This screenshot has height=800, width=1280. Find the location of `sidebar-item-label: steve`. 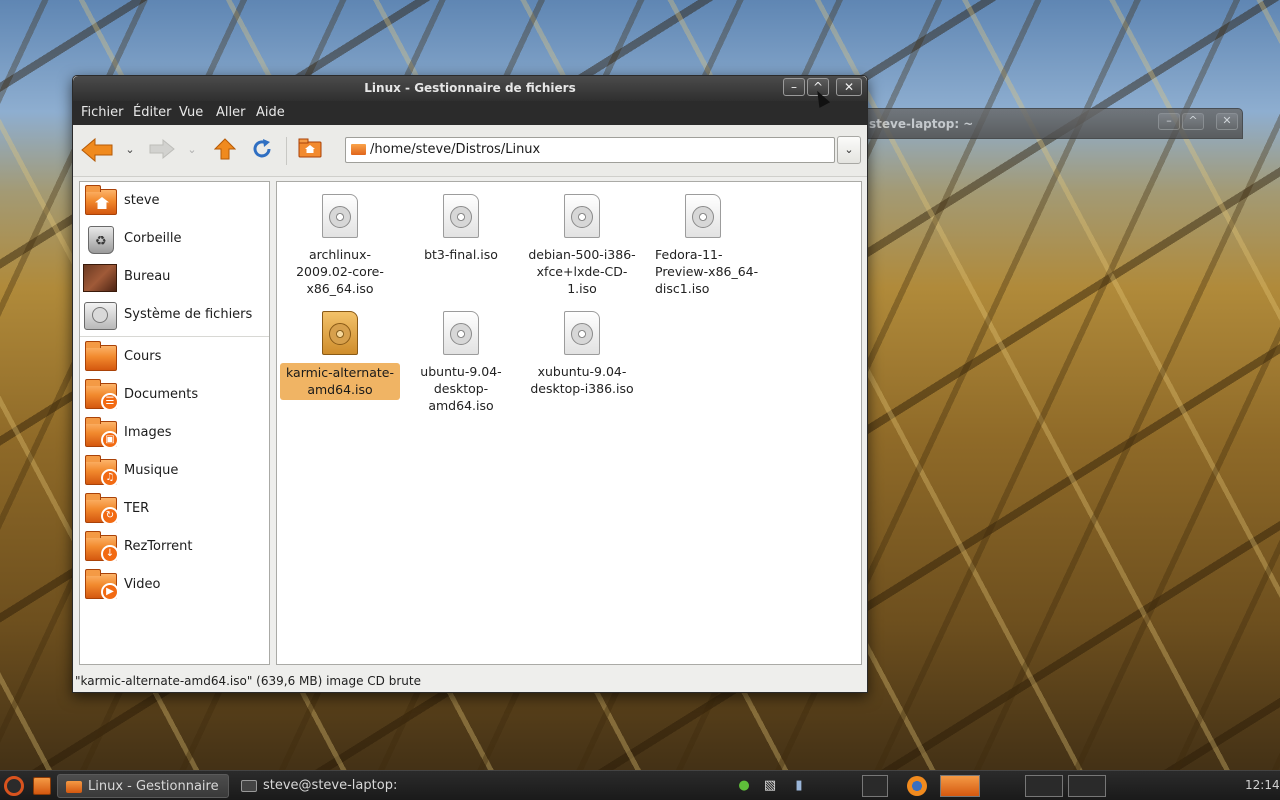

sidebar-item-label: steve is located at coordinates (142, 200).